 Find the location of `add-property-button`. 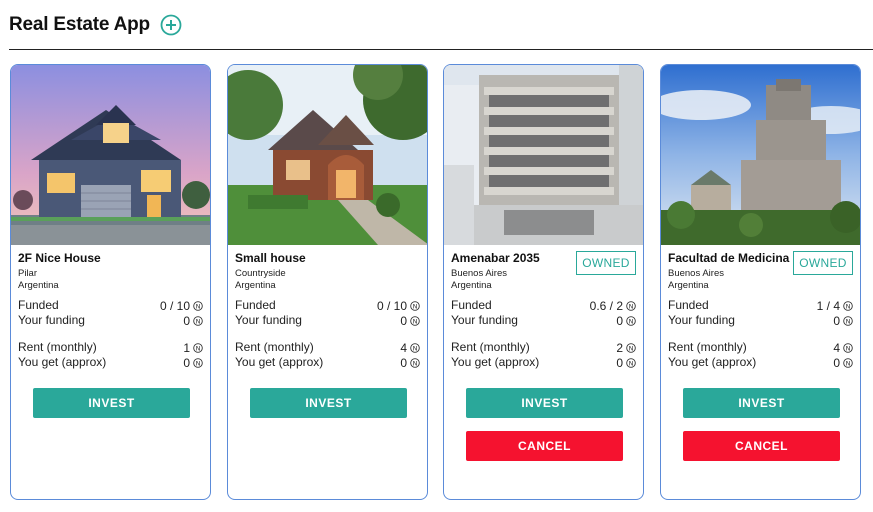

add-property-button is located at coordinates (171, 25).